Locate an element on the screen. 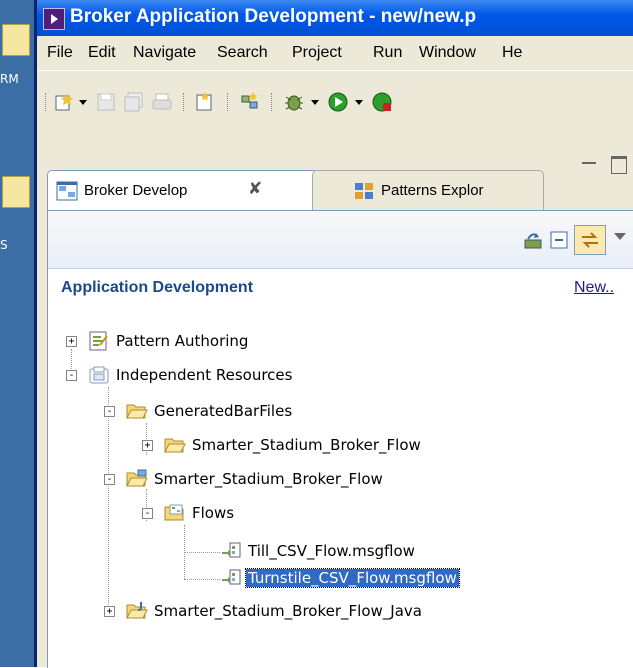  link-with-editor-toggle is located at coordinates (590, 240).